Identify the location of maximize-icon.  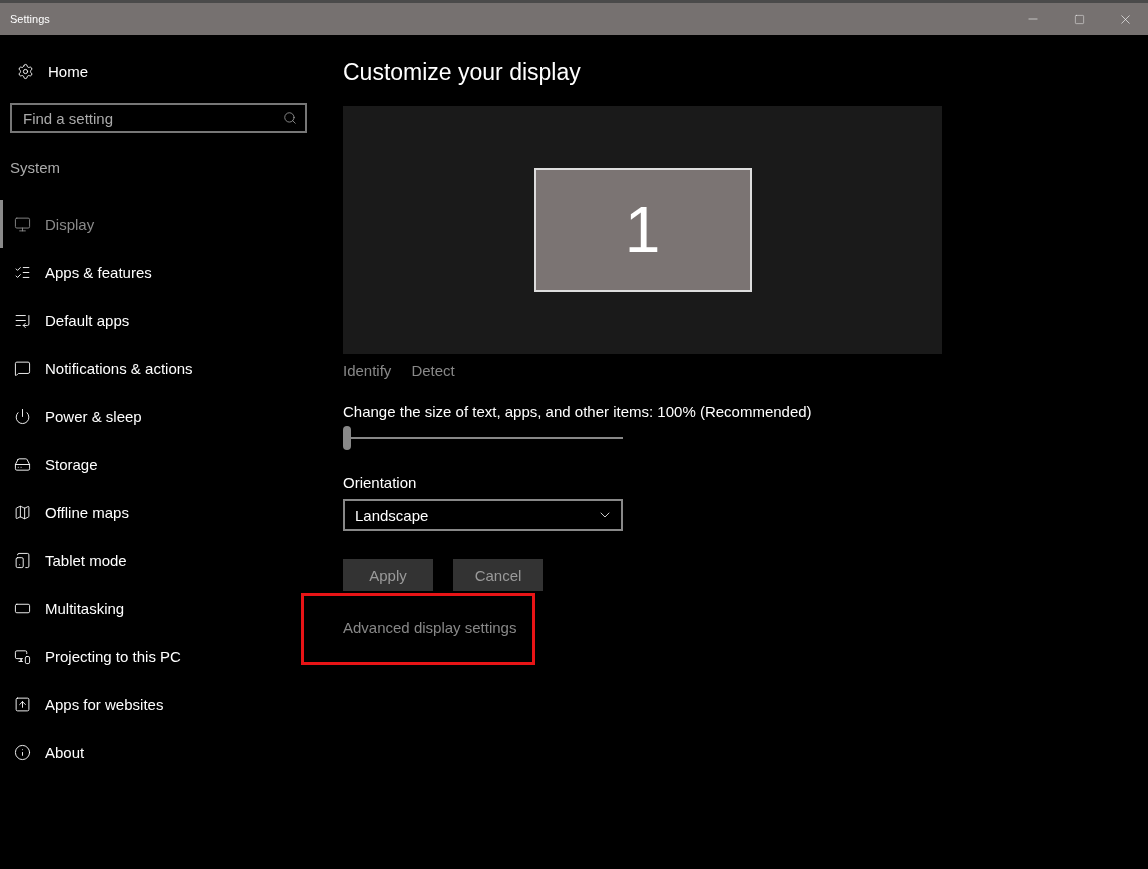
(1079, 19).